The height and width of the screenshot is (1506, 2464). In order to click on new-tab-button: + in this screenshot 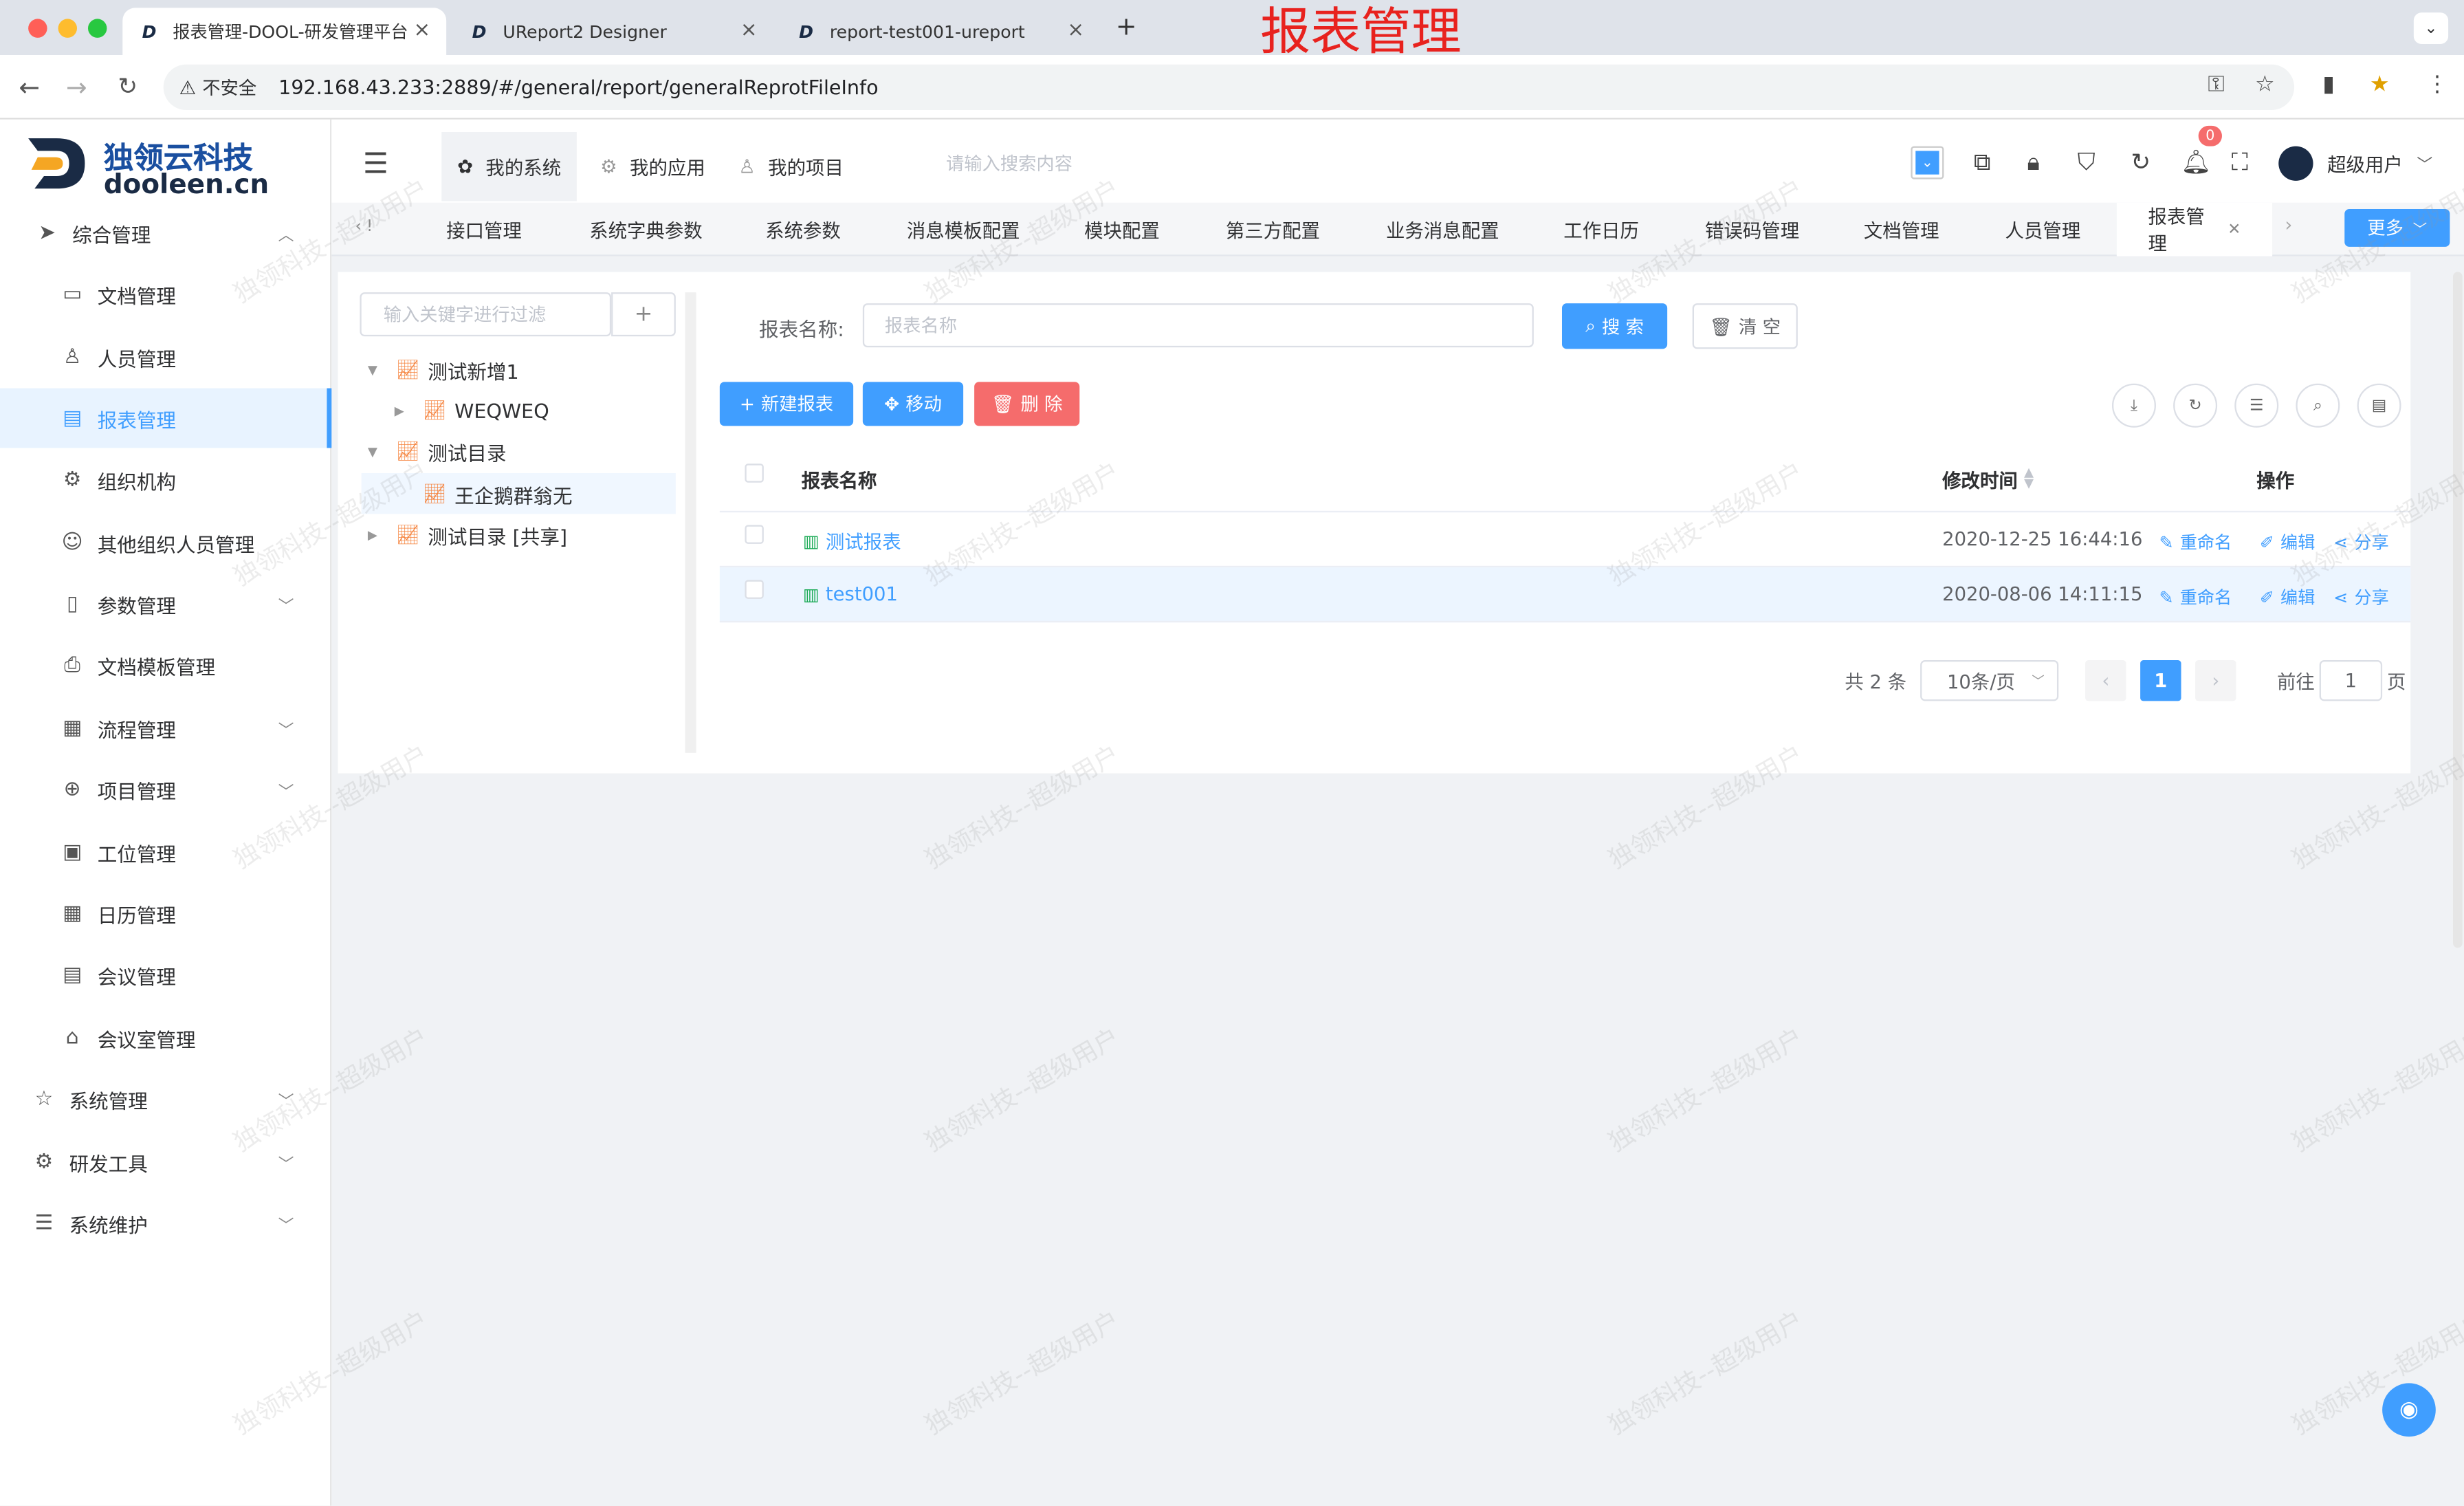, I will do `click(1126, 26)`.